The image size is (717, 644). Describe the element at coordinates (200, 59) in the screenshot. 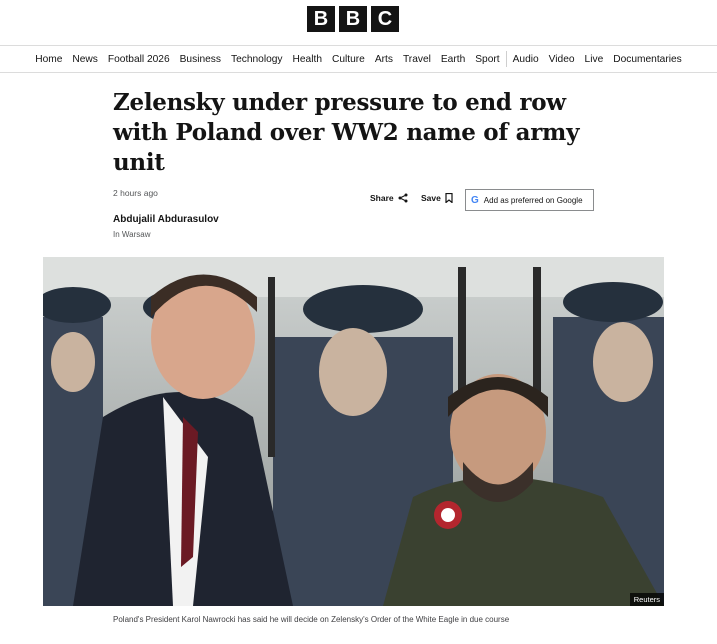

I see `nav-item-business: Business` at that location.